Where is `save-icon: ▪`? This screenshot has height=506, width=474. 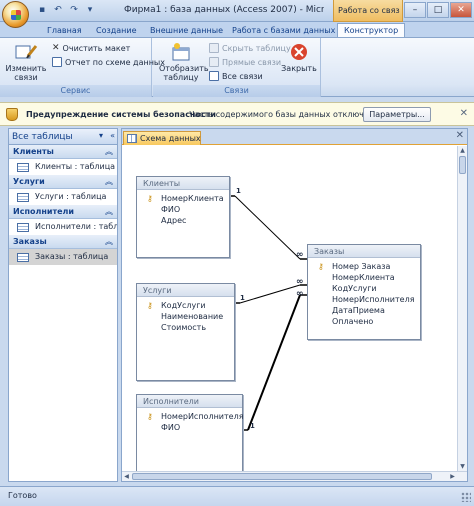
save-icon: ▪ is located at coordinates (42, 10).